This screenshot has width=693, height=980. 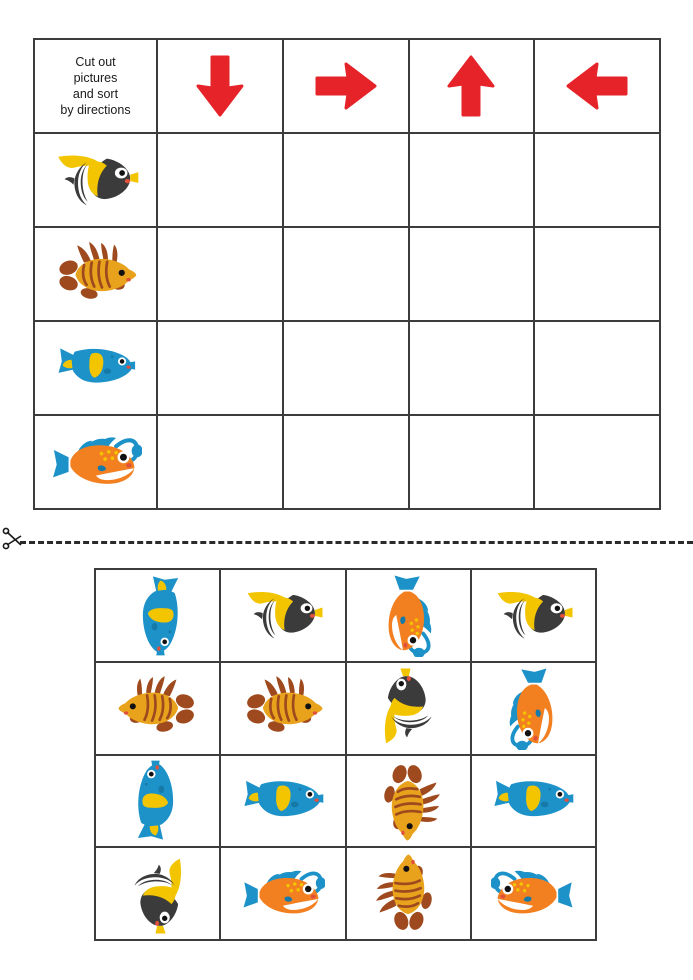 I want to click on scissors-icon, so click(x=12, y=538).